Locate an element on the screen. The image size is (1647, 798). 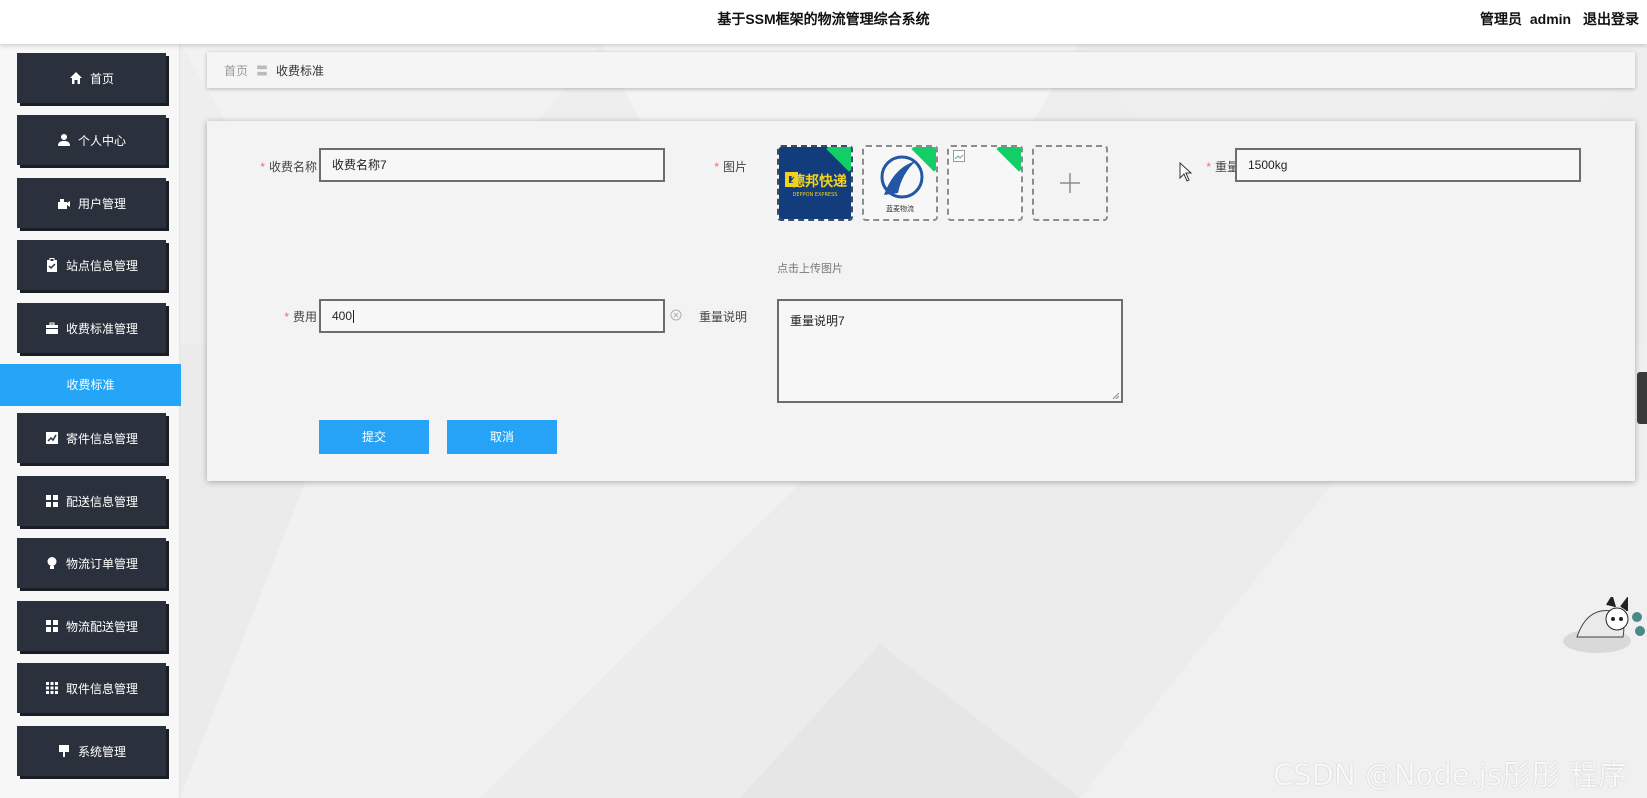
user-role: 管理员 is located at coordinates (1500, 19).